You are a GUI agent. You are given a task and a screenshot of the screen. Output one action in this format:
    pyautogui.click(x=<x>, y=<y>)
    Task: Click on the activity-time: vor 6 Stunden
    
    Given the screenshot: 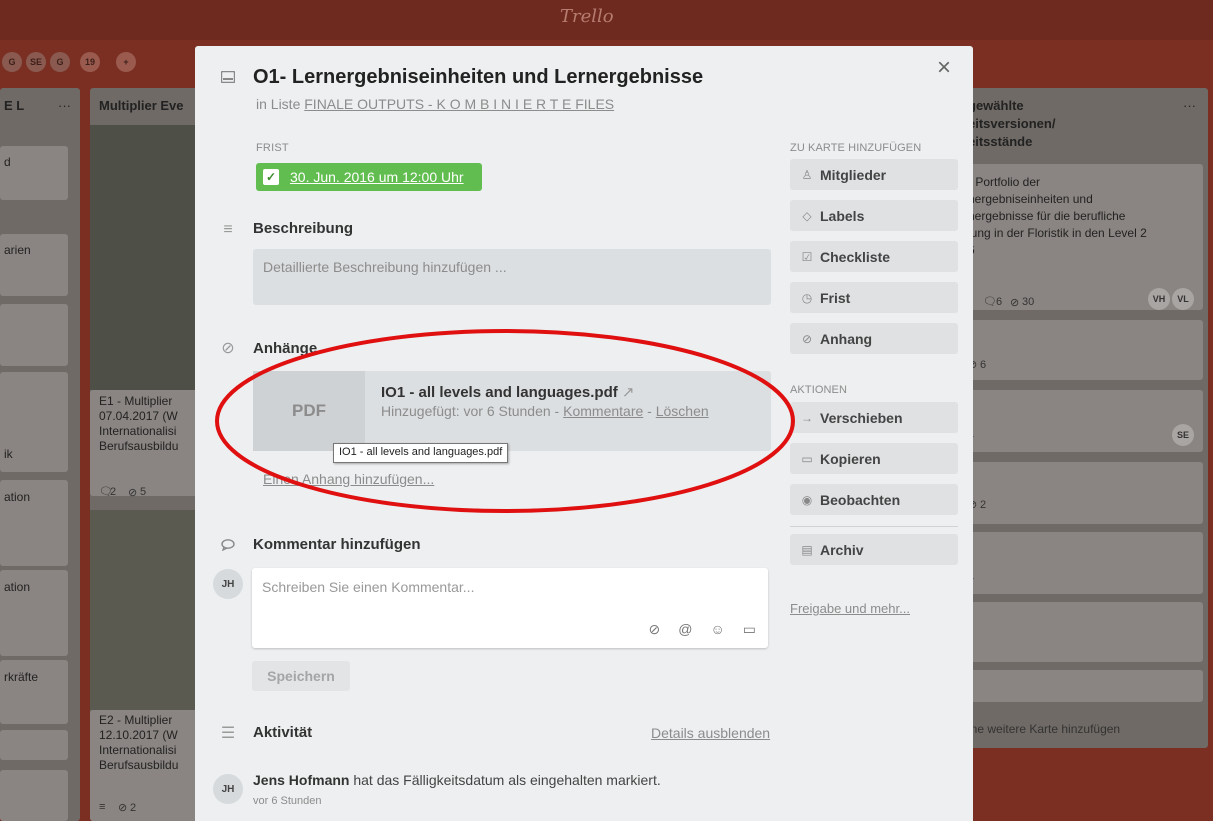 What is the action you would take?
    pyautogui.click(x=287, y=801)
    